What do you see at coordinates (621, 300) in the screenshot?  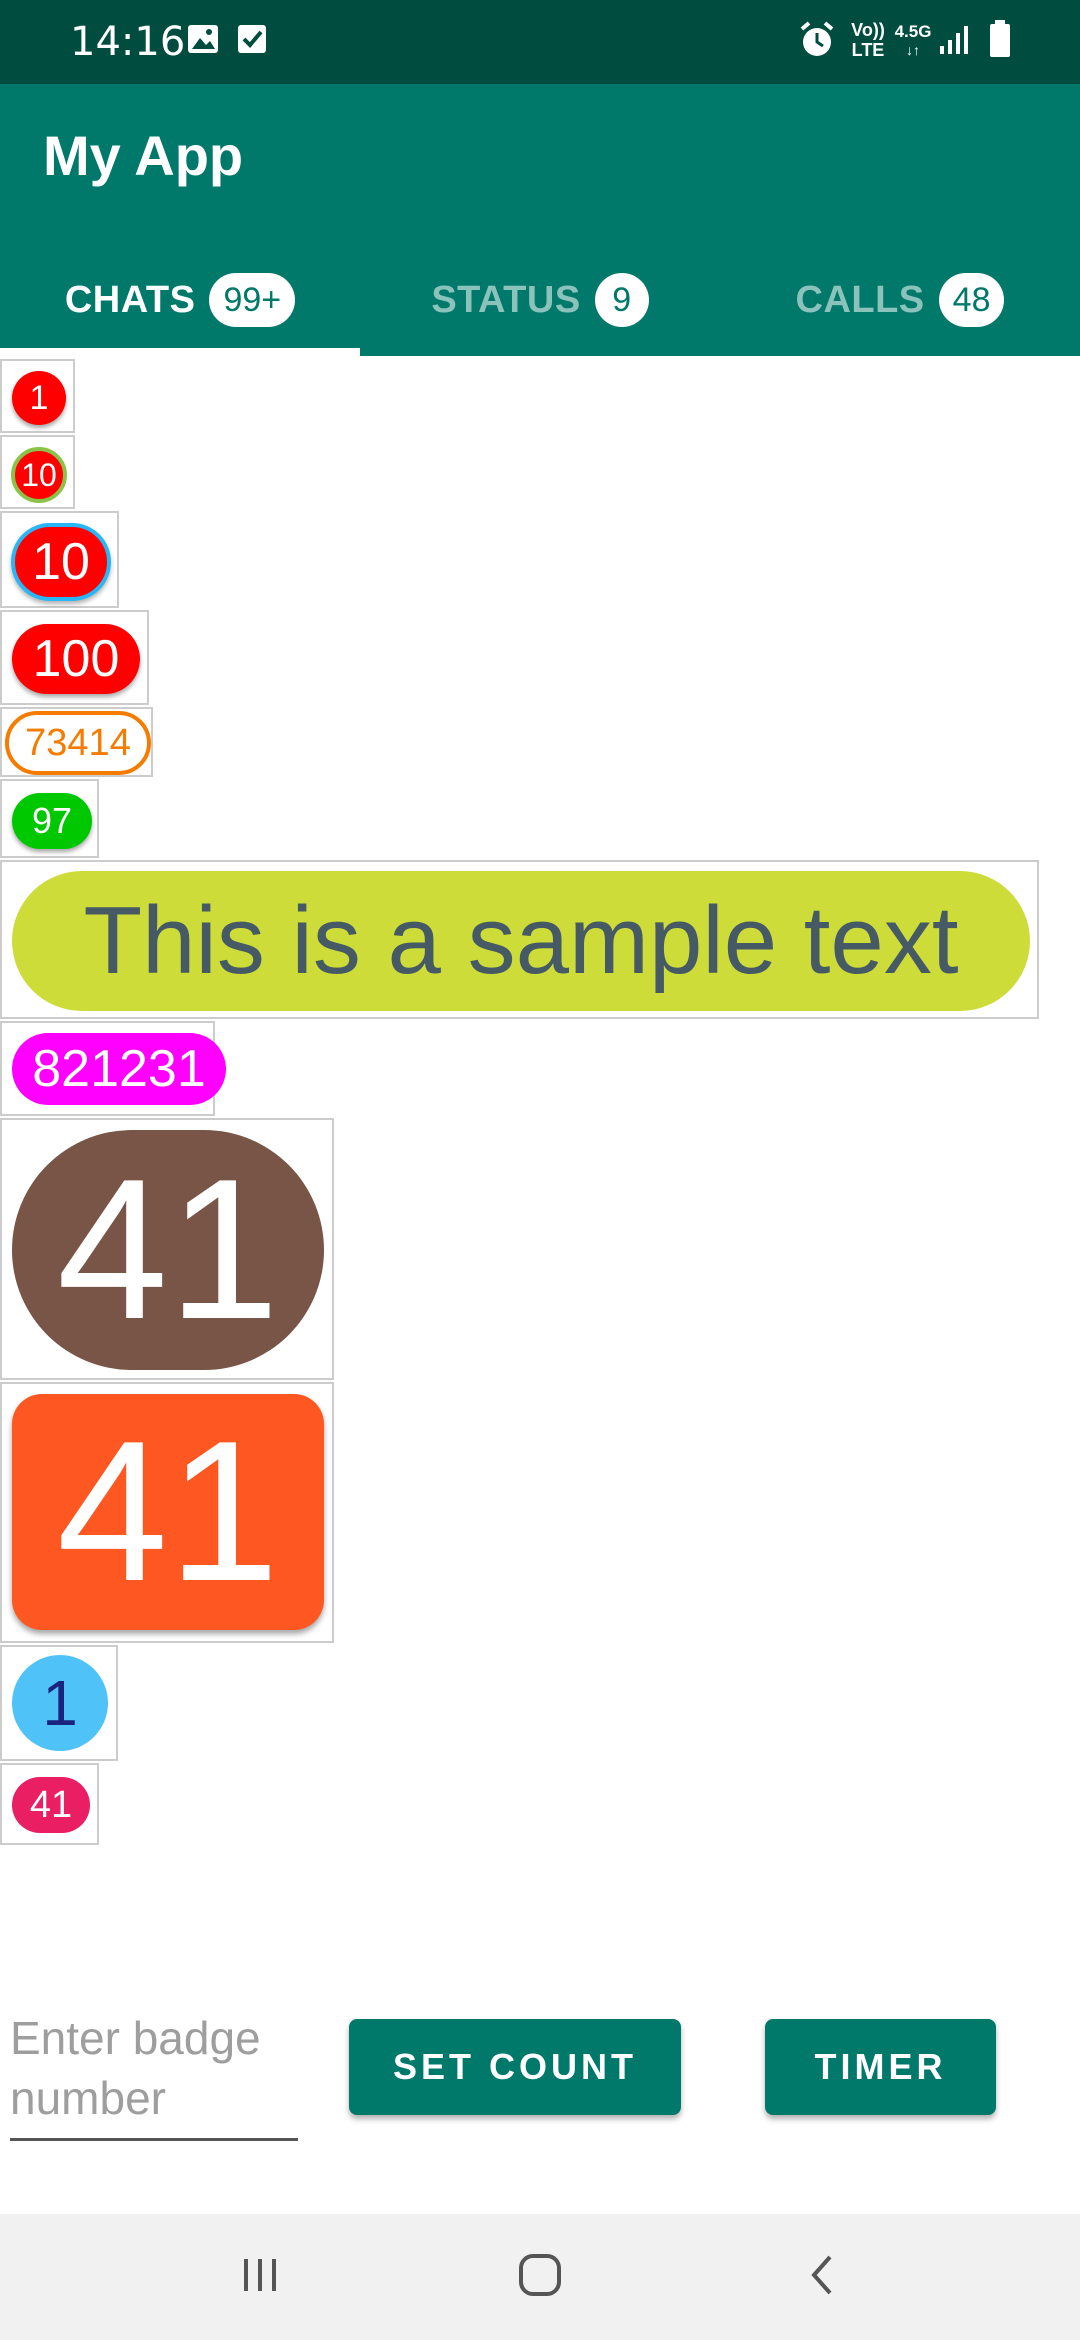 I see `tab-status-badge: 9` at bounding box center [621, 300].